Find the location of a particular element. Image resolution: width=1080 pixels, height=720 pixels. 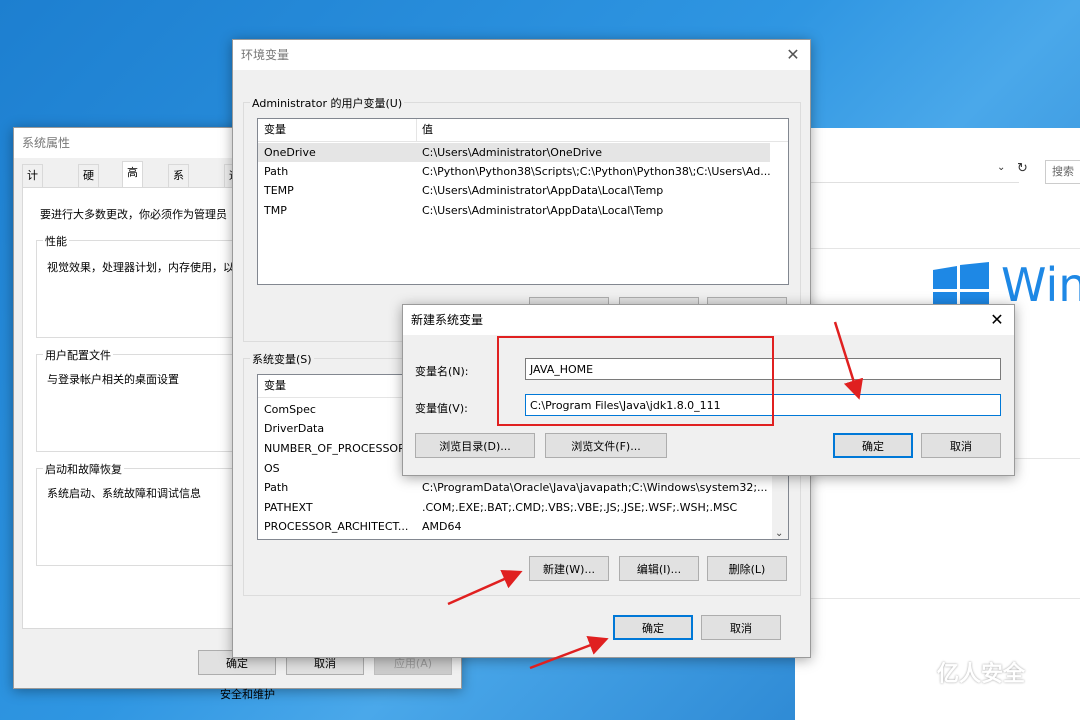

arrow-to-new-button is located at coordinates (485, 587).